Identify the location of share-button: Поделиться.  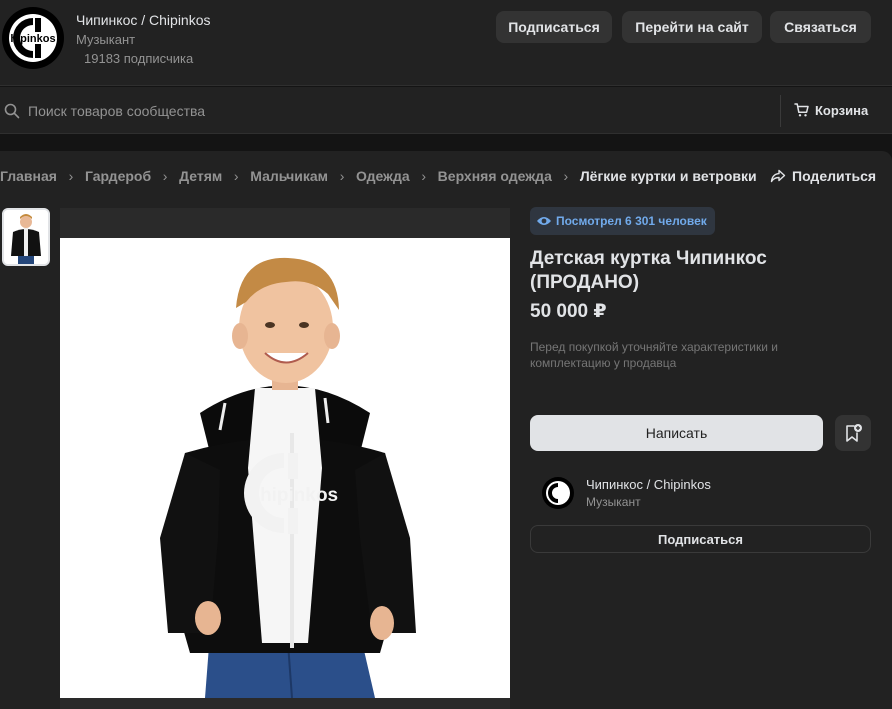
(823, 176).